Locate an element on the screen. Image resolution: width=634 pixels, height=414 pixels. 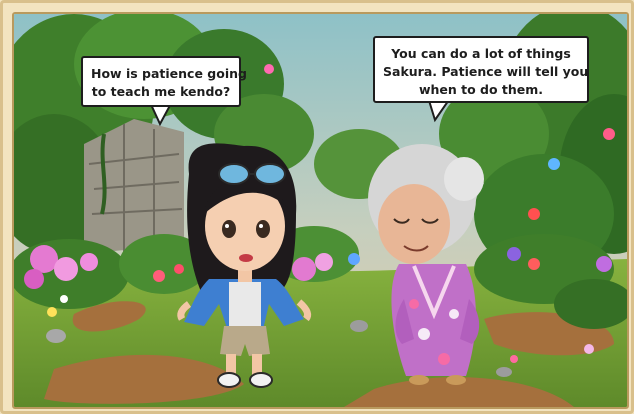
stone-wall is located at coordinates (134, 186).